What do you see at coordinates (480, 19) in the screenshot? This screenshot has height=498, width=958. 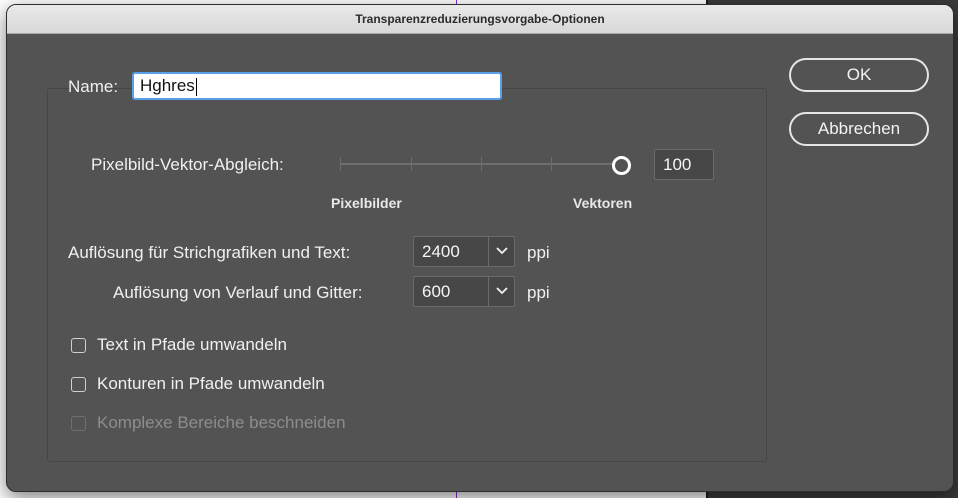 I see `dialog-title: Transparenzreduzierungsvorgabe-Optionen` at bounding box center [480, 19].